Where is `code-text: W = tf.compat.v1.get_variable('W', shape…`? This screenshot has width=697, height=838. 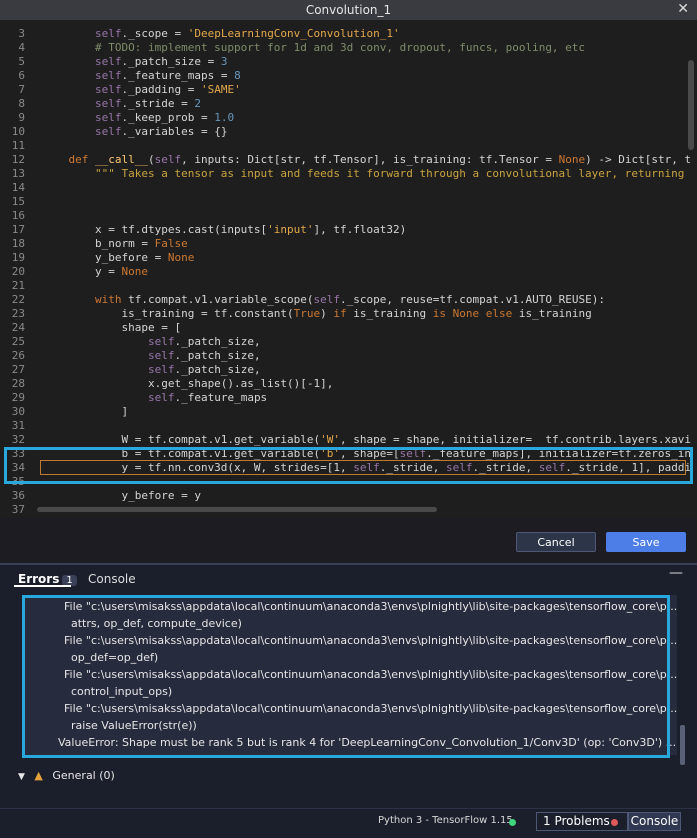
code-text: W = tf.compat.v1.get_variable('W', shape… is located at coordinates (367, 439).